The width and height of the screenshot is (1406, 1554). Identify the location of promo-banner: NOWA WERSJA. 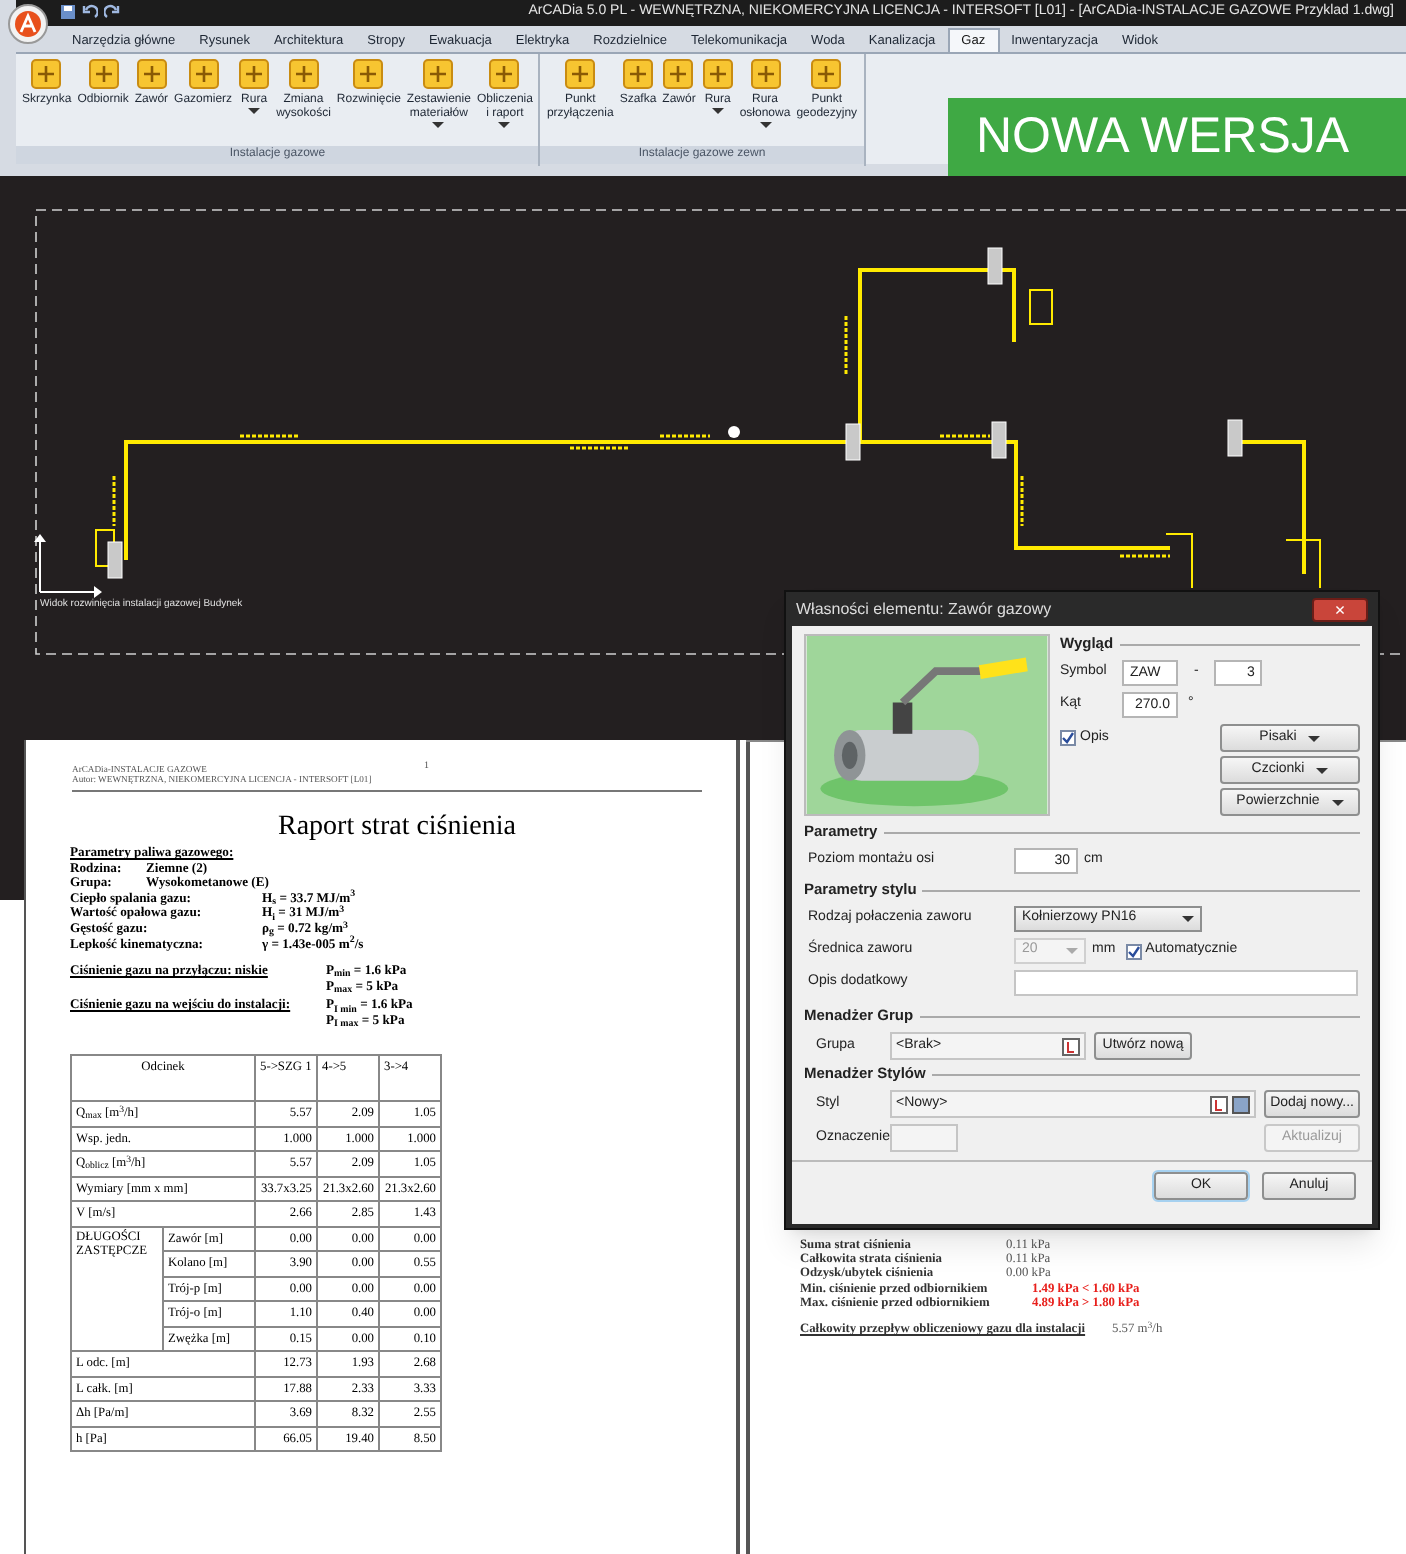
(1177, 137).